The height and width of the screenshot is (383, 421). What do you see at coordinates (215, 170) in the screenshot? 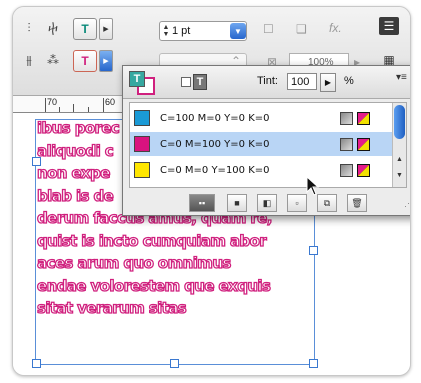
I see `swatch-name: C=0 M=0 Y=100 K=0` at bounding box center [215, 170].